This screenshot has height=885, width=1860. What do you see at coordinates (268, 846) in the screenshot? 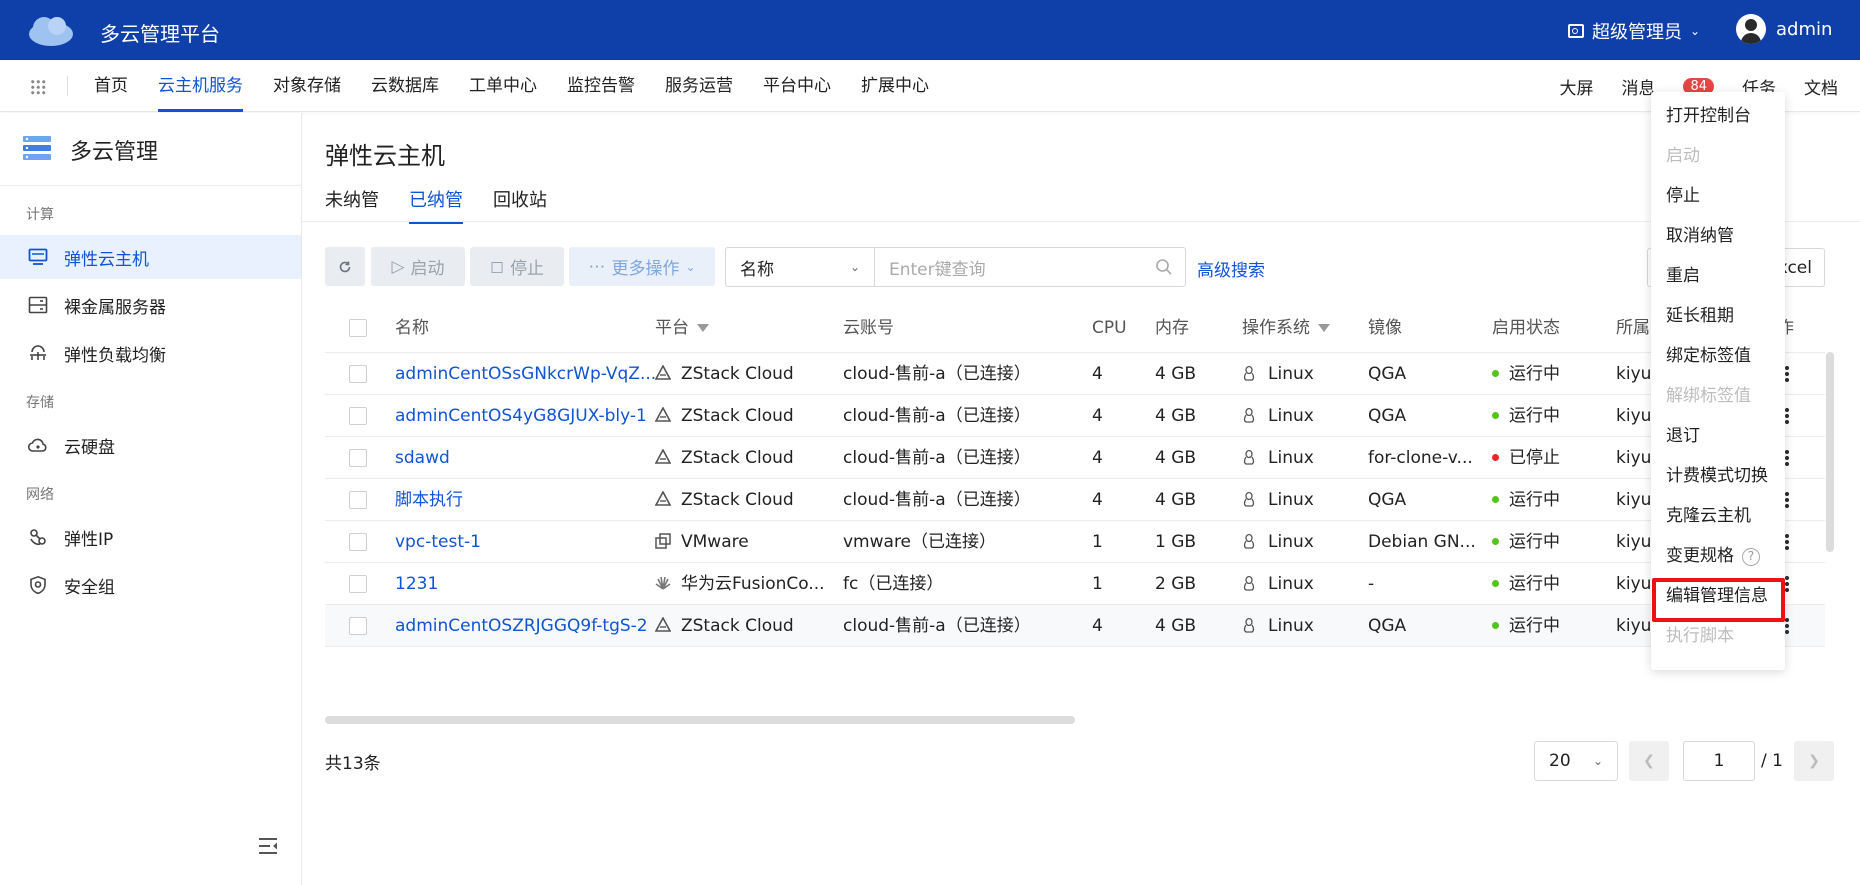
I see `collapse-sidebar-icon` at bounding box center [268, 846].